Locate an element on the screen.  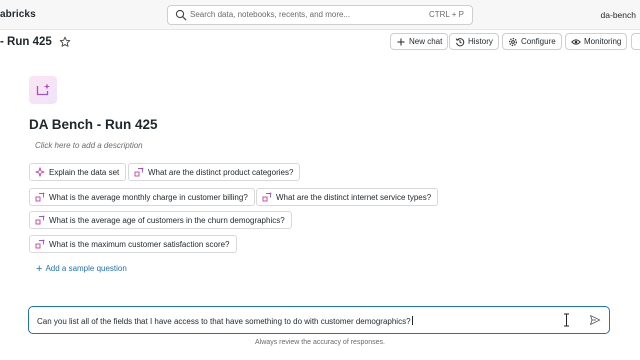
plus-icon: + is located at coordinates (39, 268).